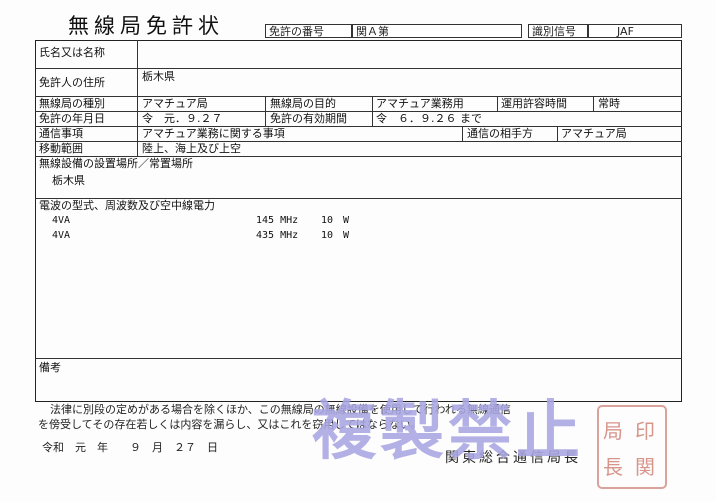 This screenshot has width=716, height=502. Describe the element at coordinates (182, 118) in the screenshot. I see `license-date-value: 令 元．９.２７` at that location.